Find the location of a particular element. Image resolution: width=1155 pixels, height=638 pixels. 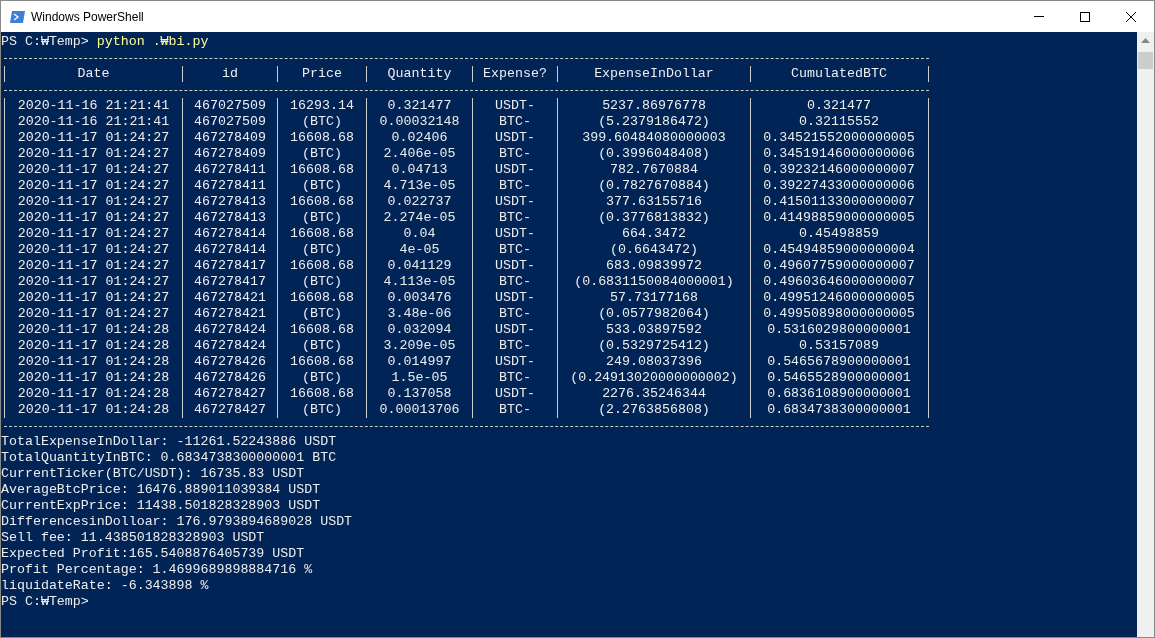

table-cell: 0.45494859000000004 is located at coordinates (839, 250).